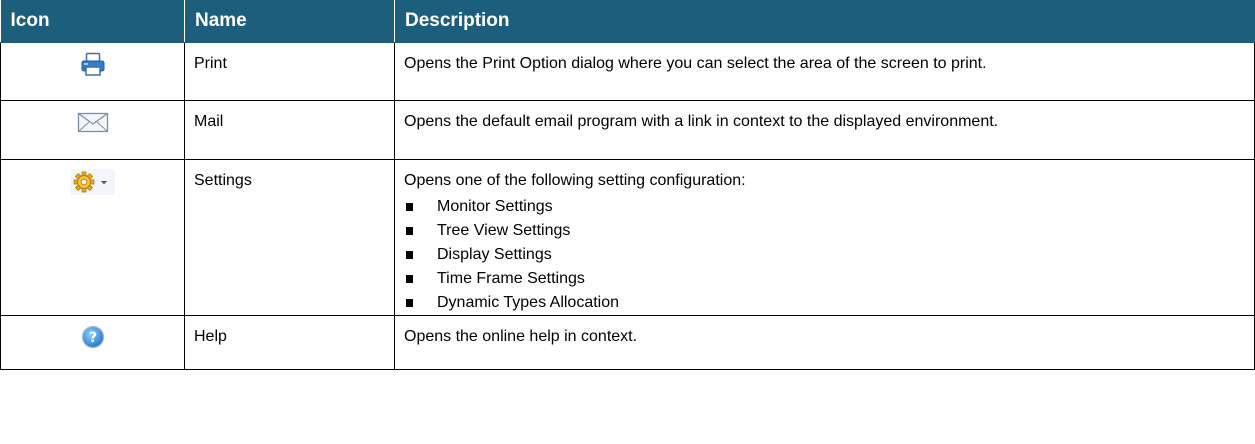 This screenshot has height=444, width=1255. Describe the element at coordinates (825, 231) in the screenshot. I see `list-item: Tree View Settings` at that location.